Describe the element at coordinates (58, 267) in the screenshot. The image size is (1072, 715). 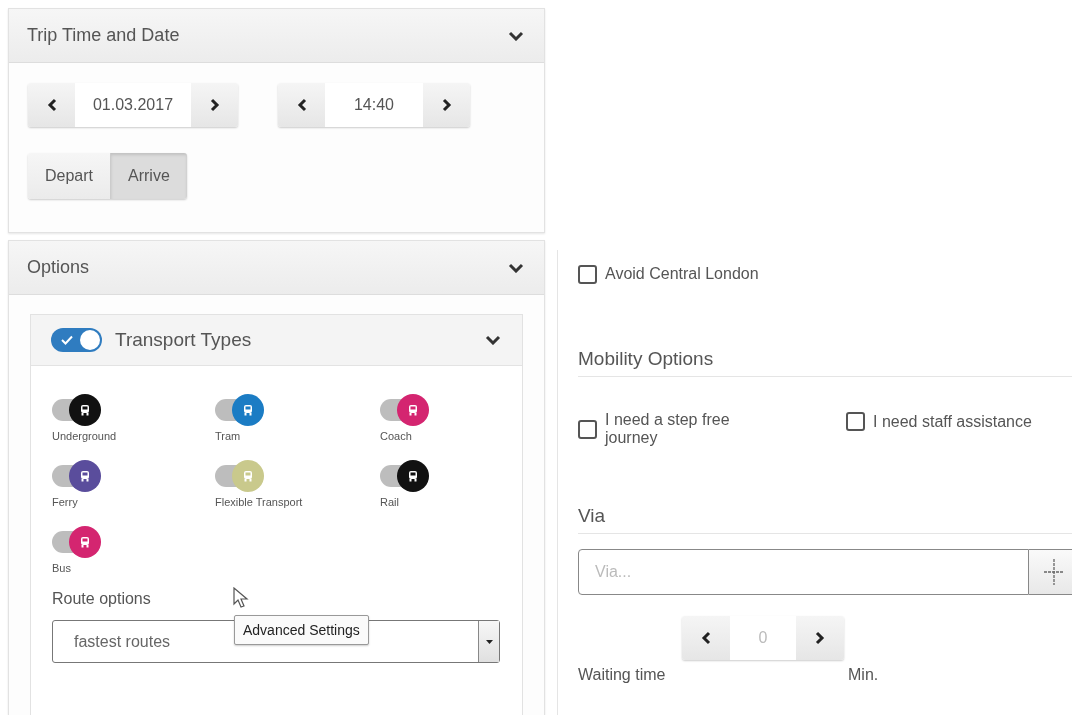
I see `panel-title: Options` at that location.